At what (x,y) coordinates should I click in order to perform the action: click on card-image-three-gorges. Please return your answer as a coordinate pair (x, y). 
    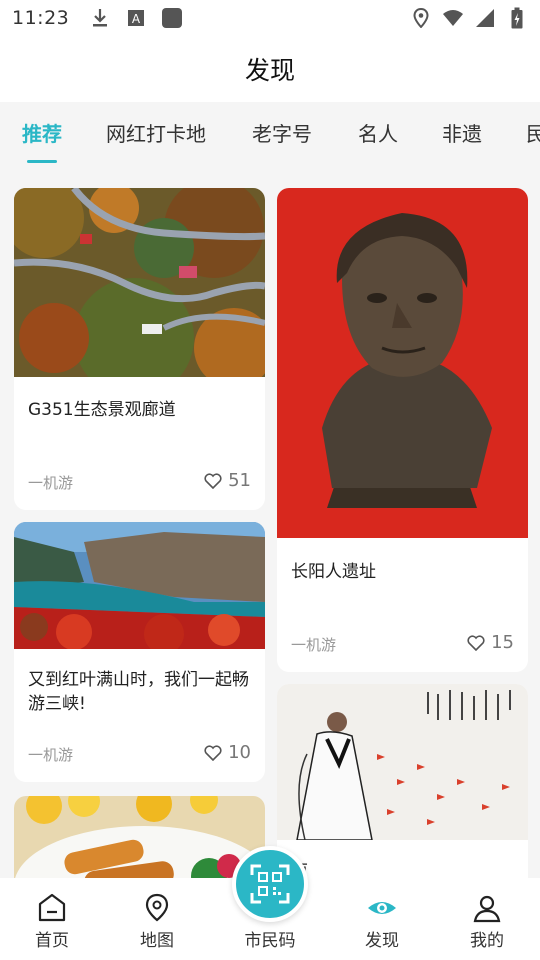
    Looking at the image, I should click on (139, 585).